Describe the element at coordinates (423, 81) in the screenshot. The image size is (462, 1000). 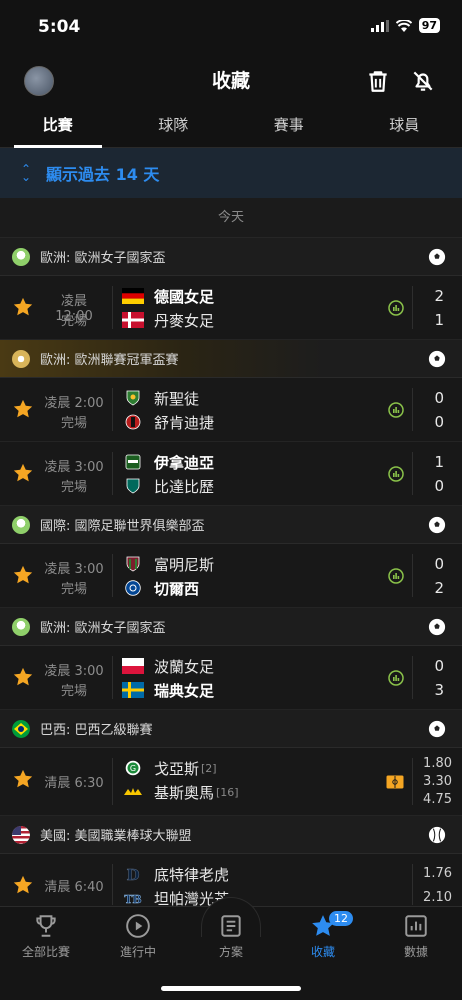
I see `bell-off-icon` at that location.